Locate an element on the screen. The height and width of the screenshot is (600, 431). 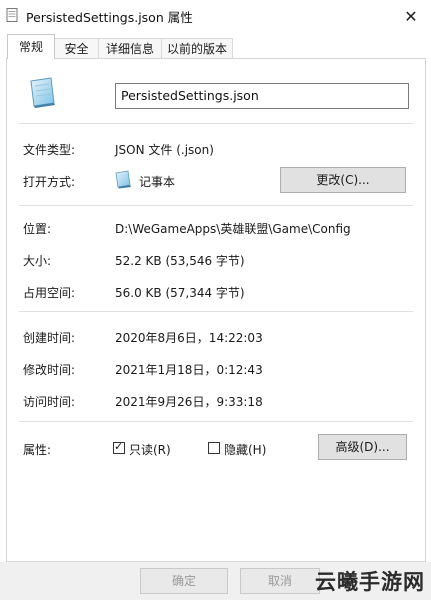
notepad-file-icon is located at coordinates (42, 92).